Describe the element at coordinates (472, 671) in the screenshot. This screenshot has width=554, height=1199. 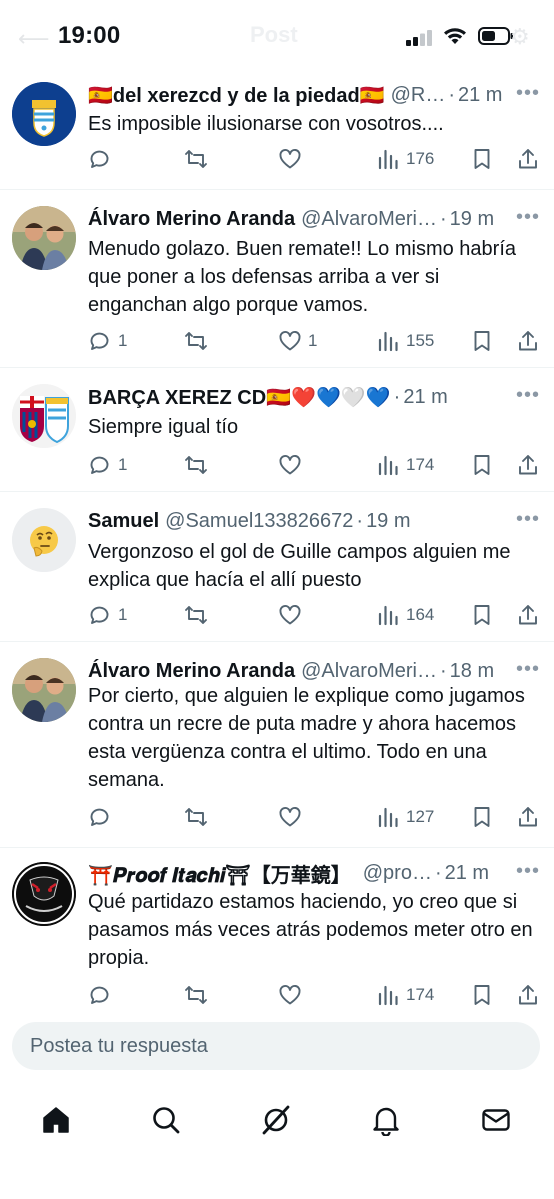
I see `timestamp: 18 m` at that location.